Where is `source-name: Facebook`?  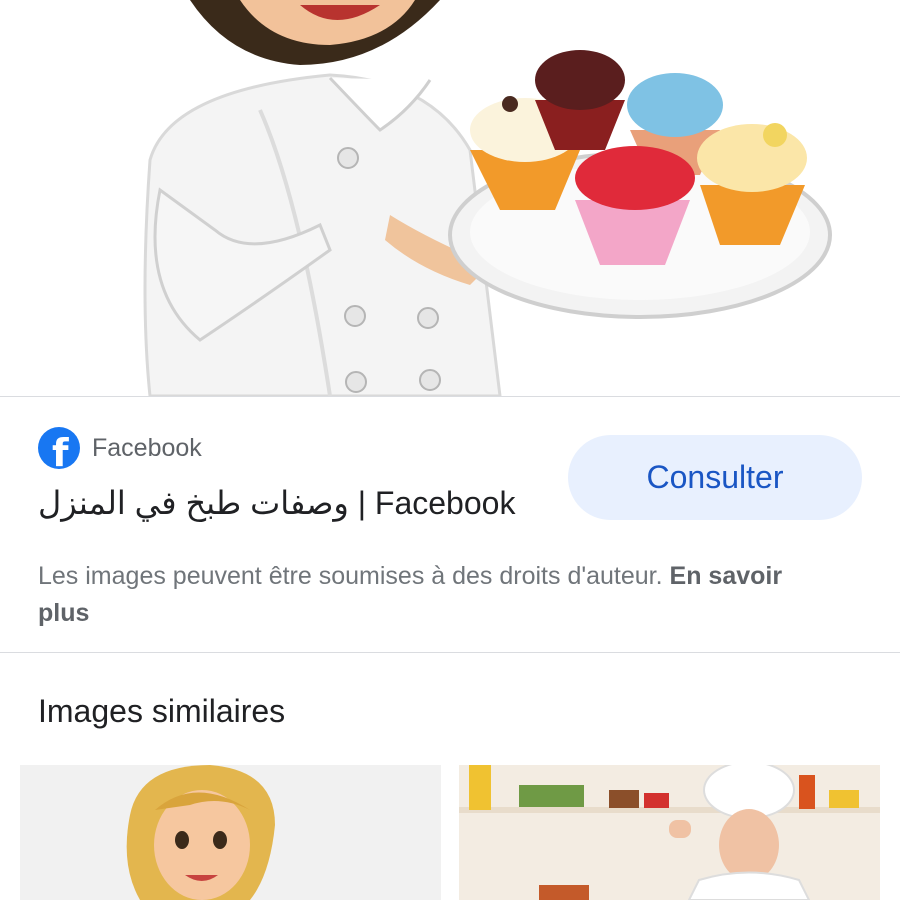
source-name: Facebook is located at coordinates (147, 447).